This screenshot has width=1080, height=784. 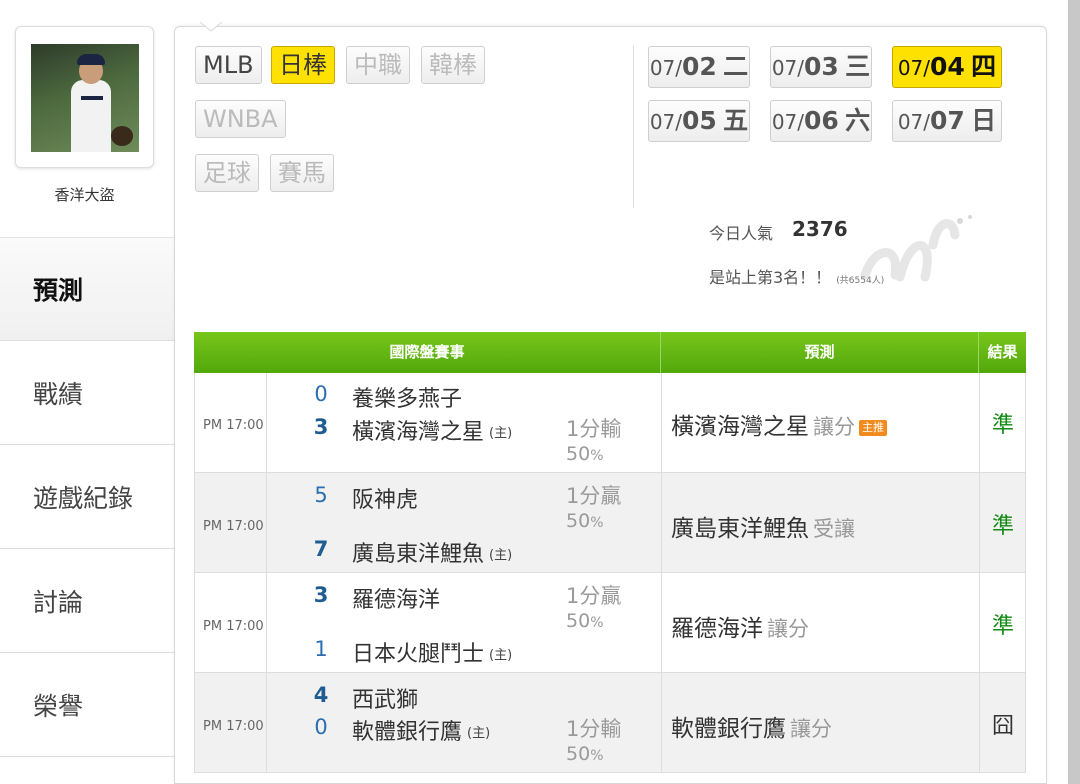 I want to click on date-button-0705: 07/05 五, so click(x=699, y=121).